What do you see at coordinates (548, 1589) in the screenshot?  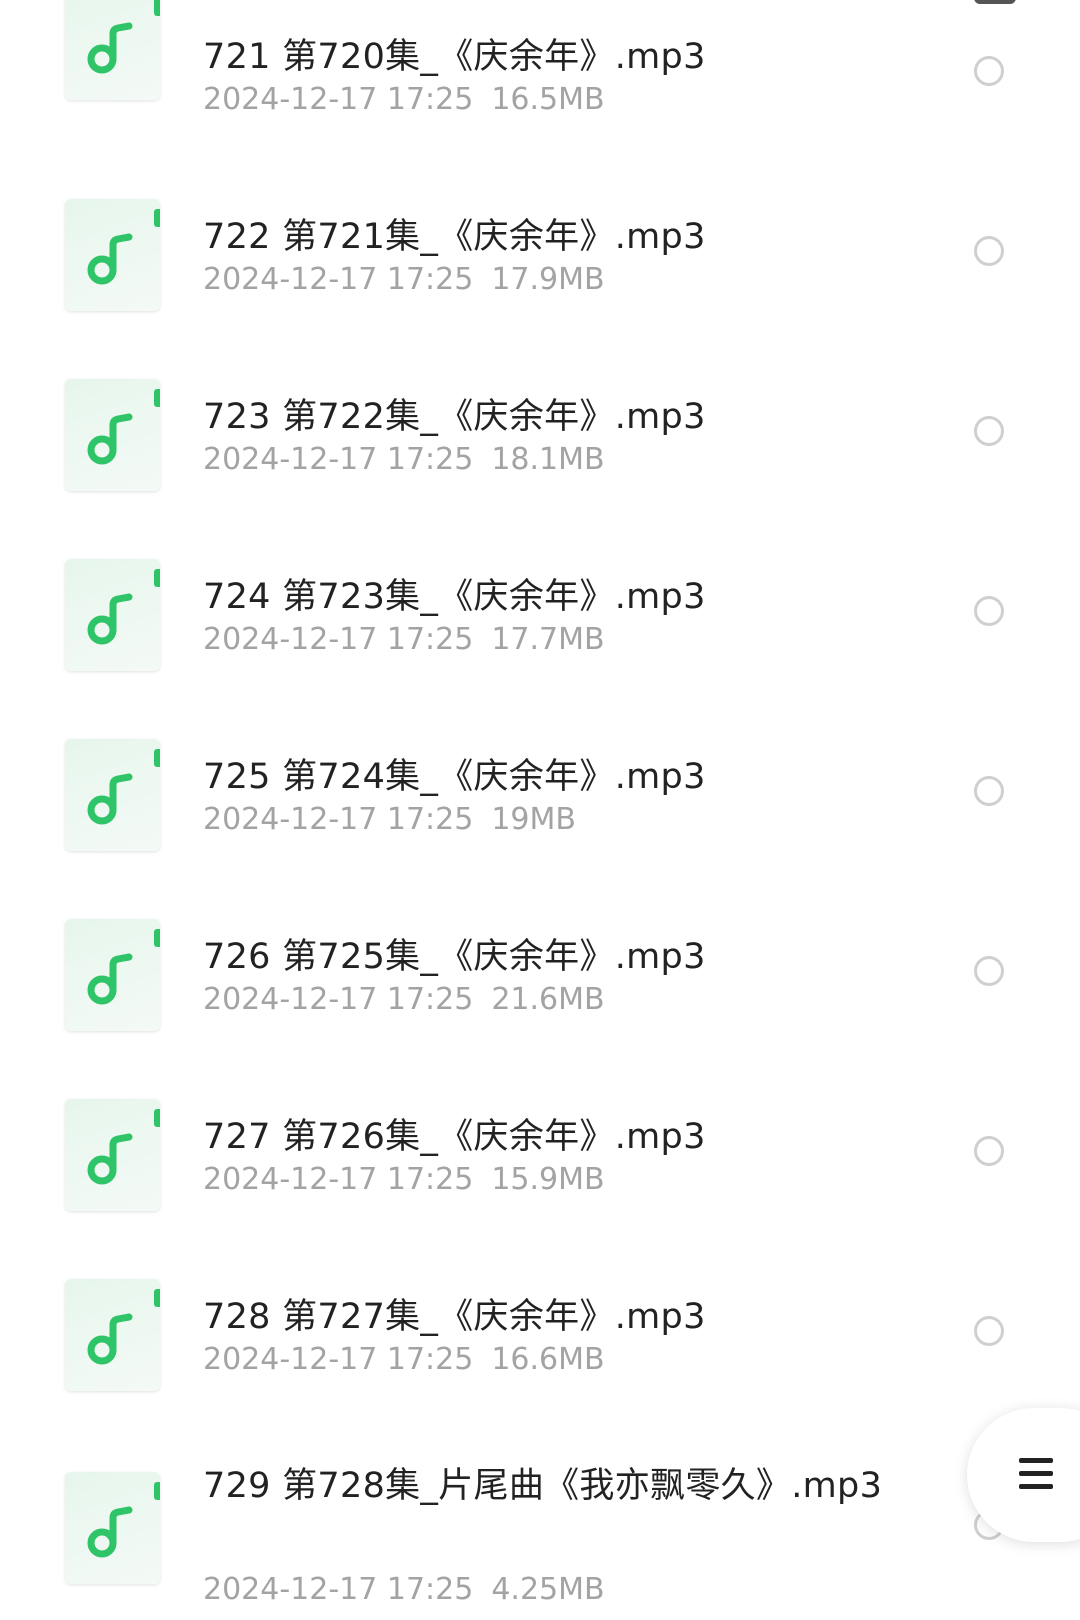 I see `file-size: 4.25MB` at bounding box center [548, 1589].